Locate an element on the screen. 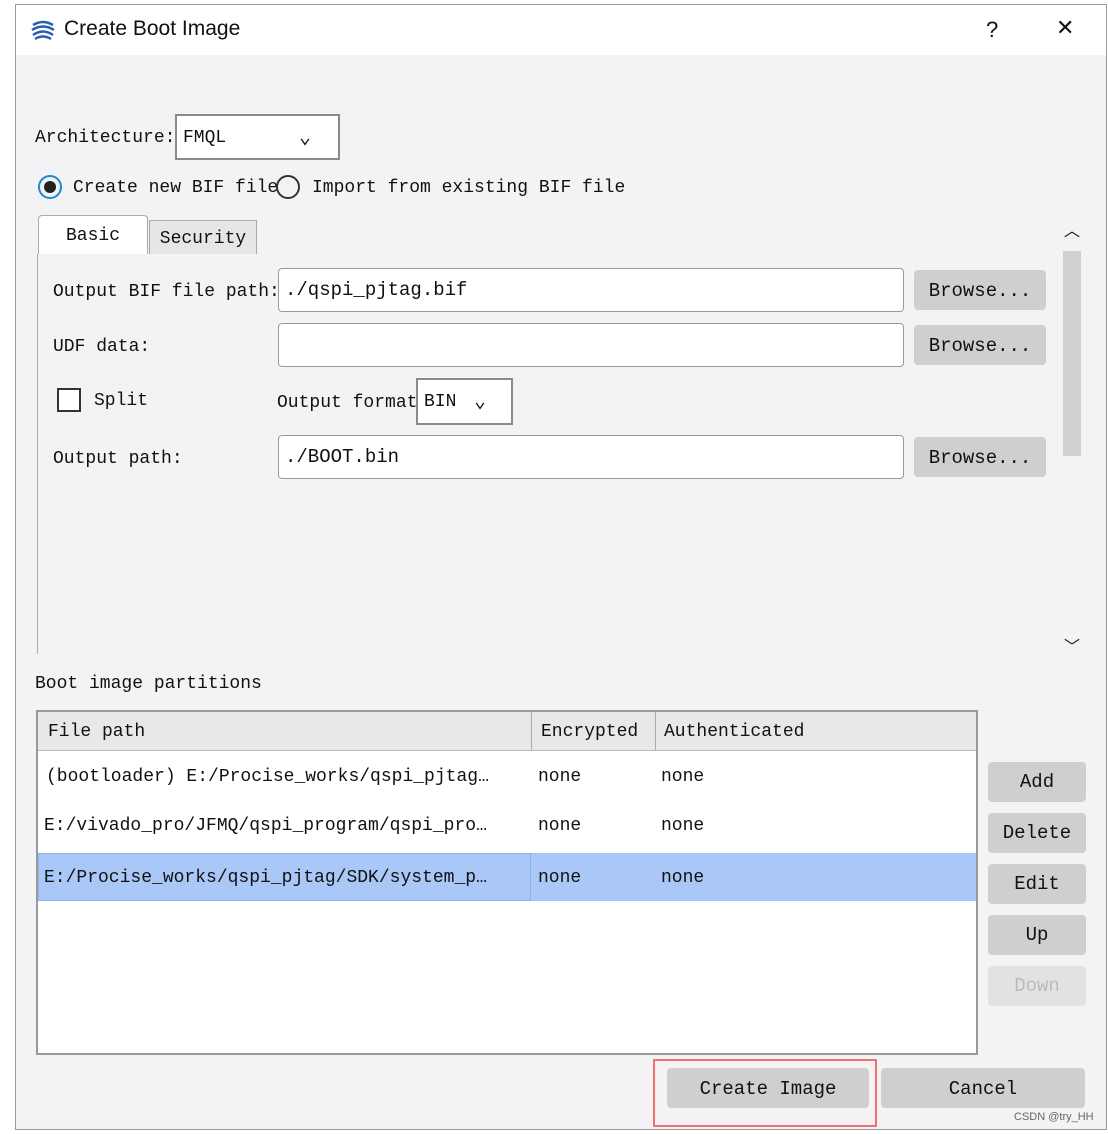 The image size is (1108, 1134). panel-scrollbar: ︿ ﹀ is located at coordinates (1072, 436).